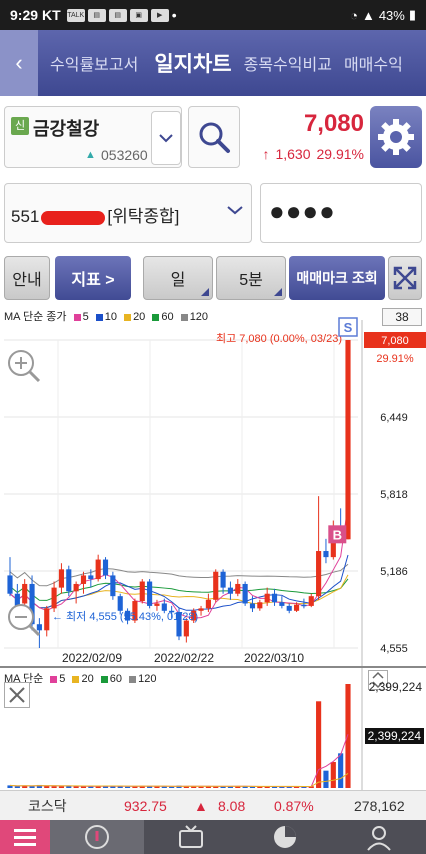 This screenshot has height=854, width=426. What do you see at coordinates (93, 278) in the screenshot?
I see `indicator-button: 지표 >` at bounding box center [93, 278].